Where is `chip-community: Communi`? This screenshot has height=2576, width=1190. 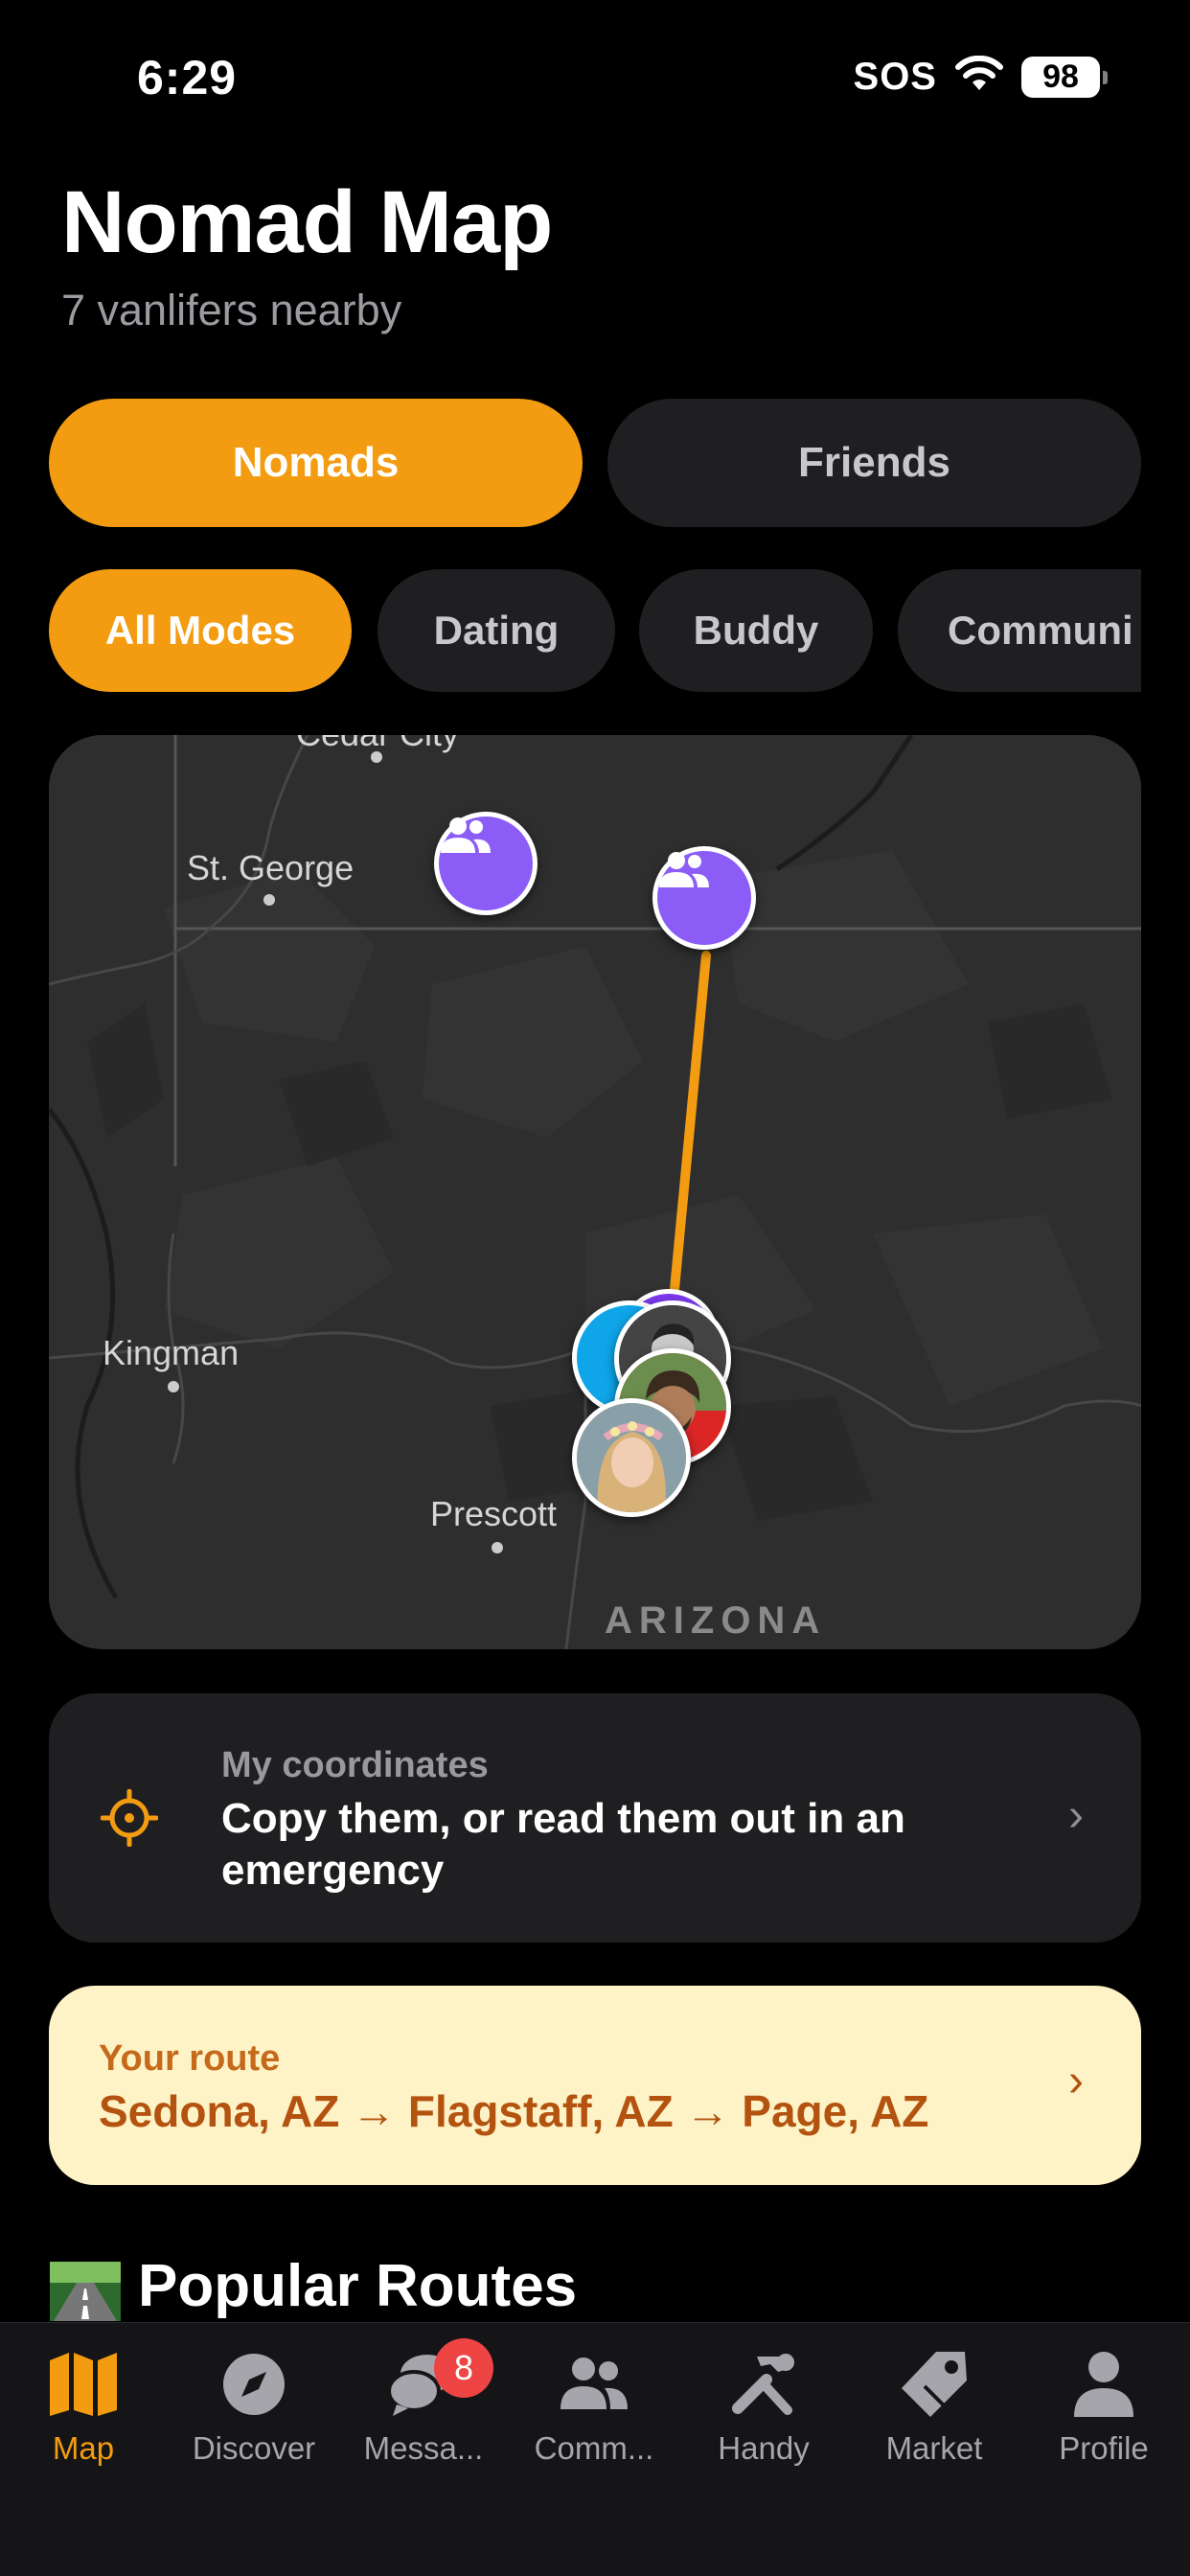
chip-community: Communi is located at coordinates (1019, 630).